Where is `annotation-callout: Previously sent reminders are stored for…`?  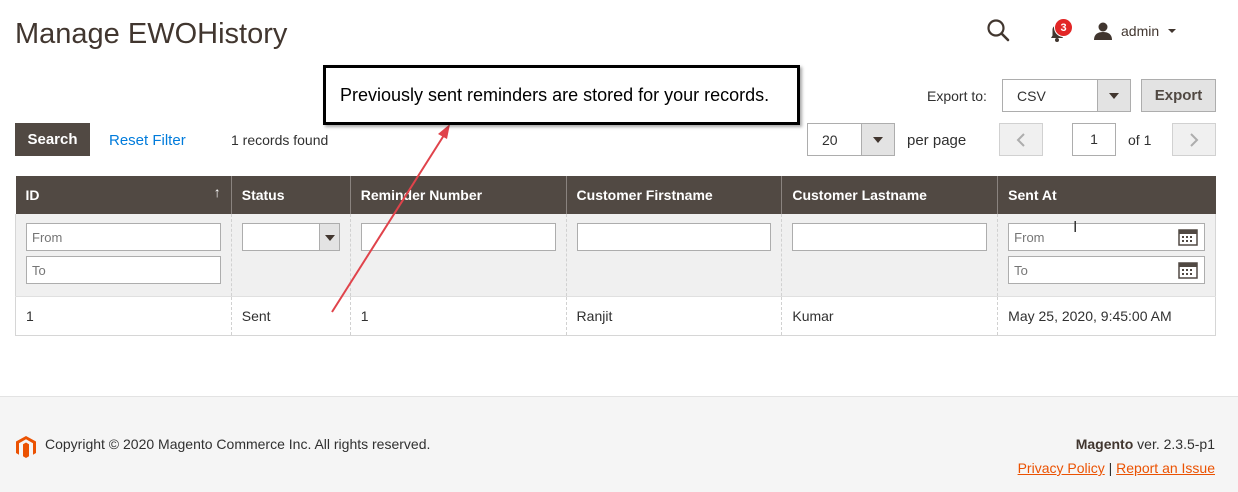
annotation-callout: Previously sent reminders are stored for… is located at coordinates (561, 95).